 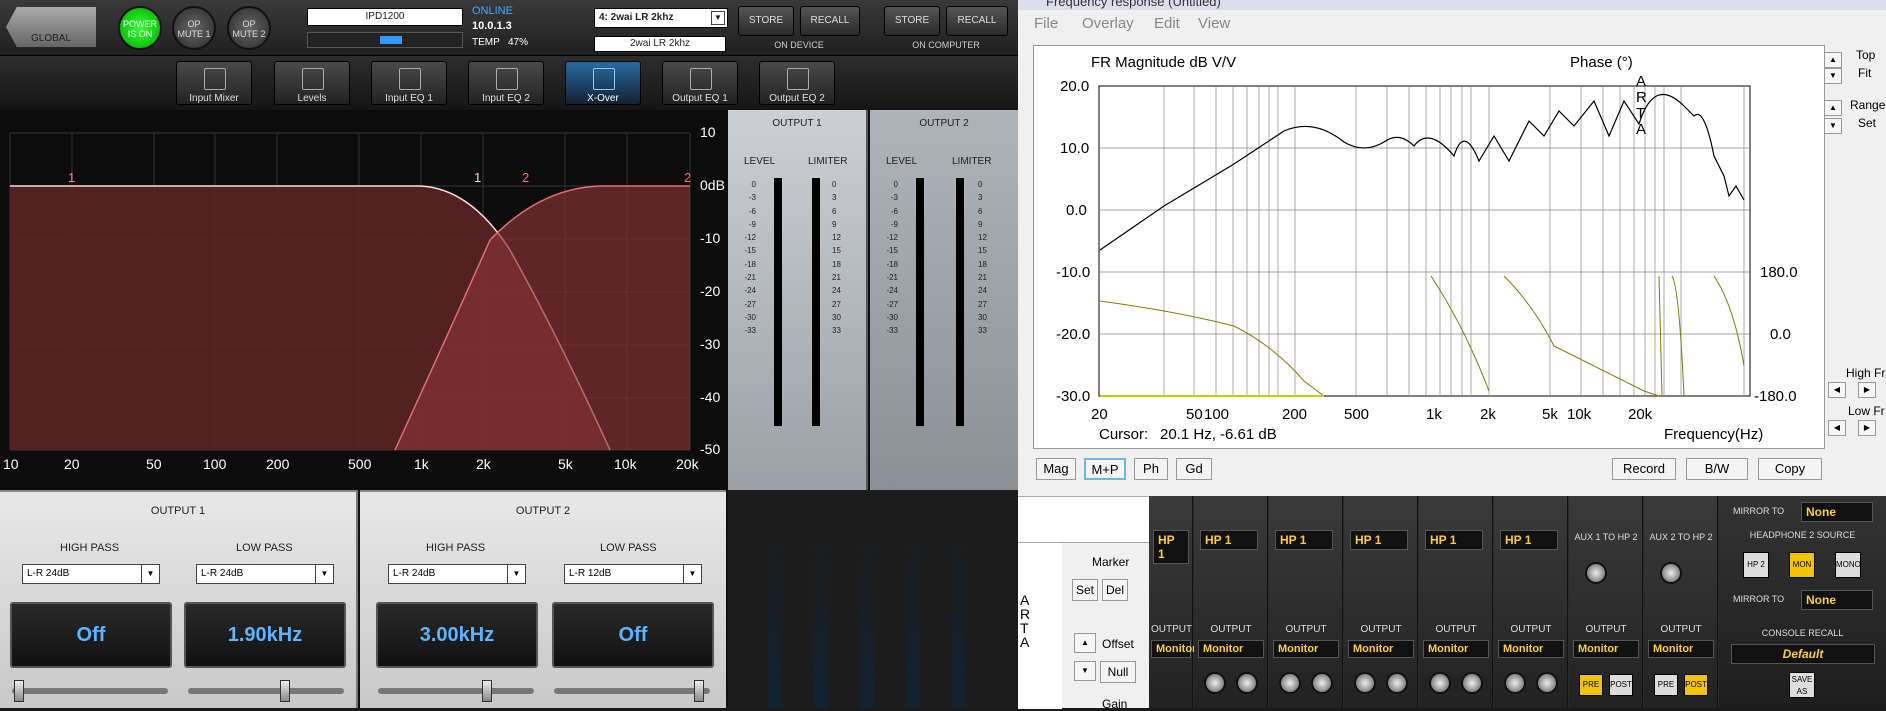 What do you see at coordinates (194, 28) in the screenshot?
I see `op-mute-1-button: OP MUTE 1` at bounding box center [194, 28].